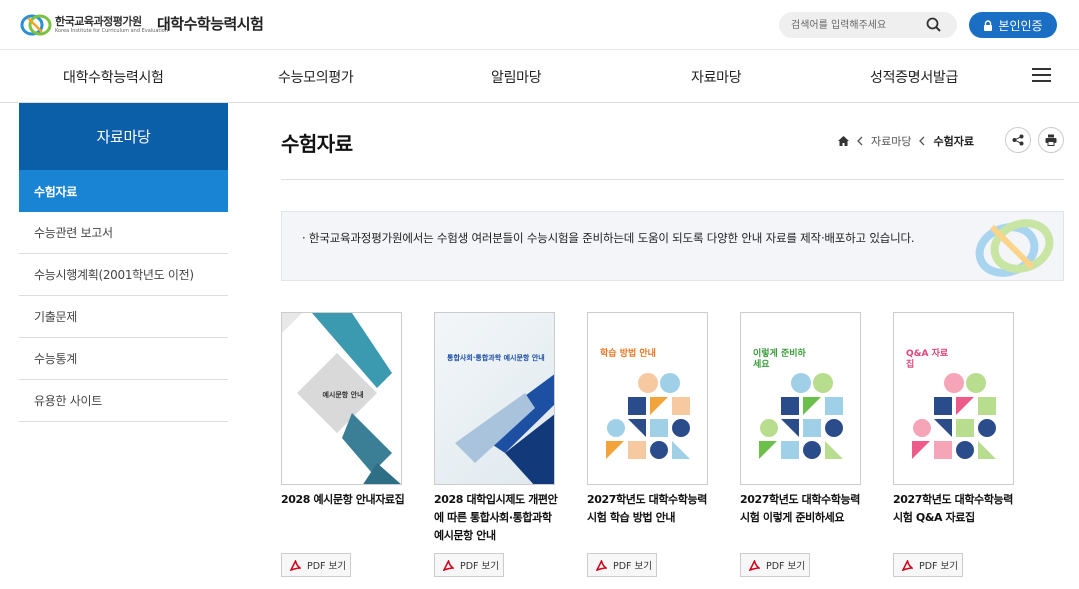  What do you see at coordinates (779, 359) in the screenshot?
I see `cover-title: 이렇게 준비하세요` at bounding box center [779, 359].